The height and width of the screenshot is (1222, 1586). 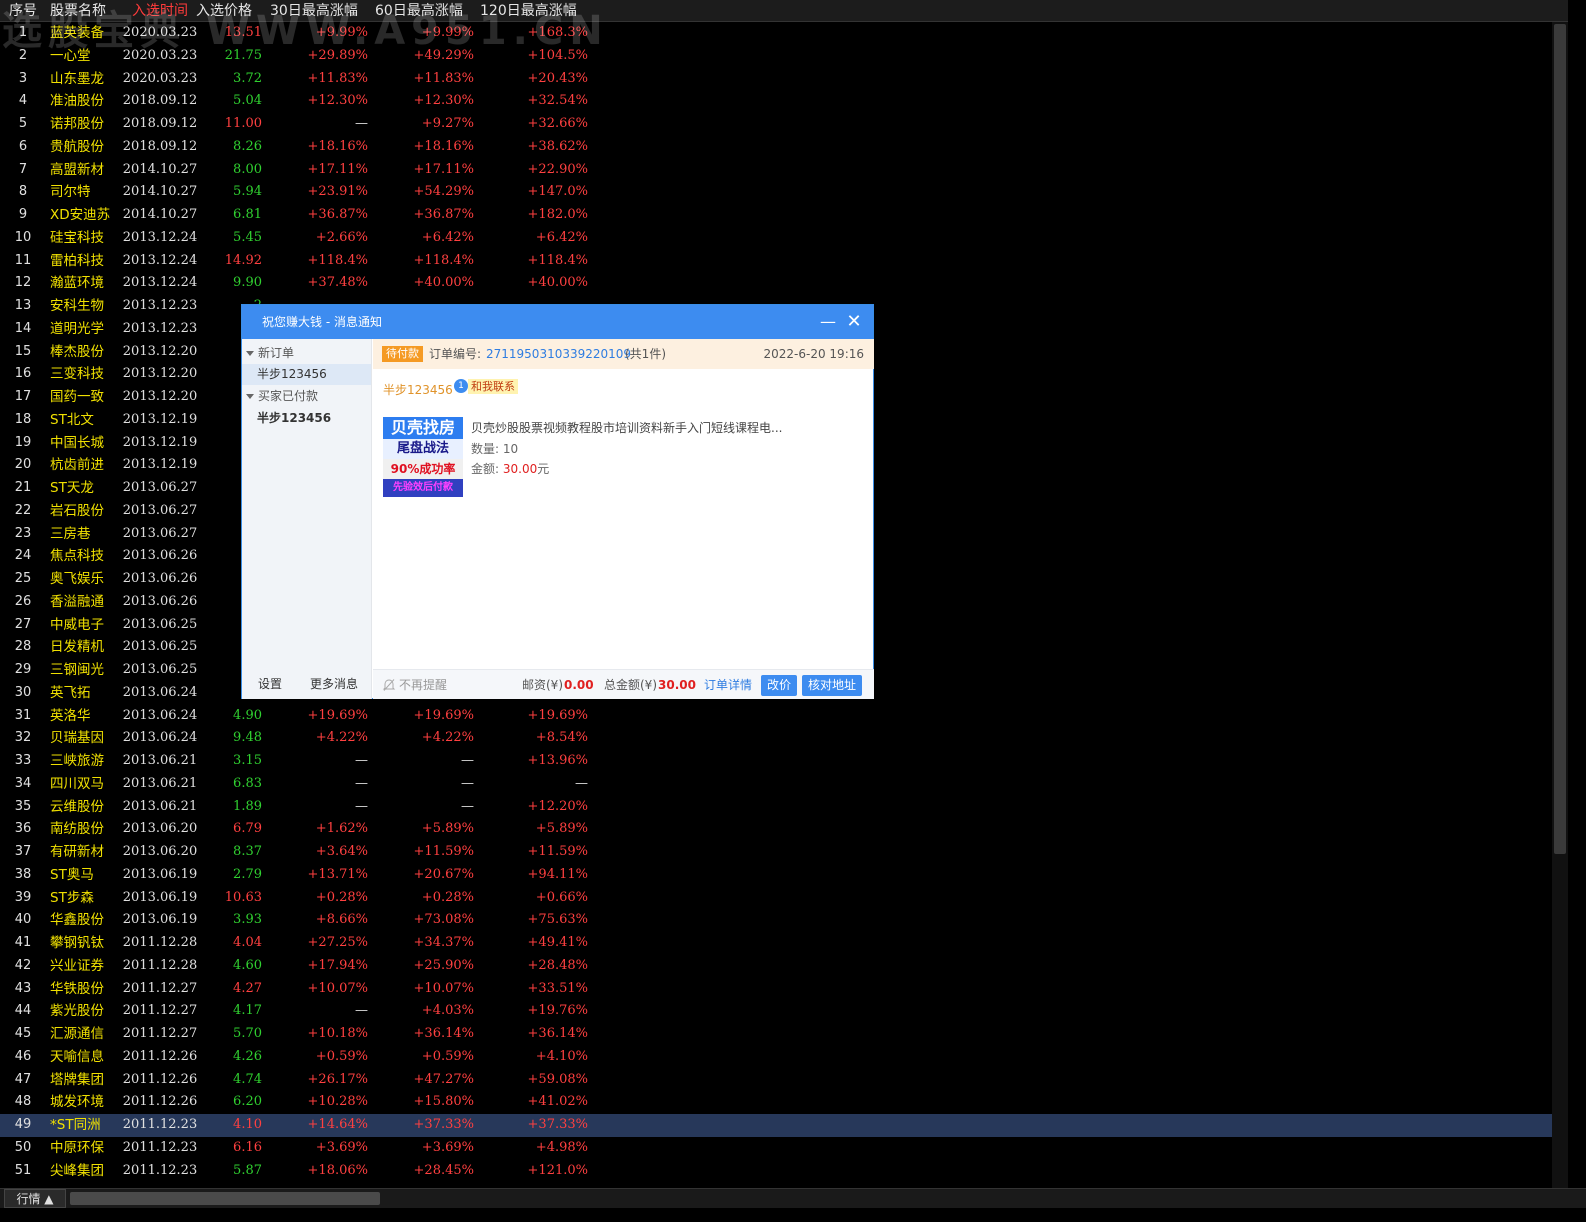 What do you see at coordinates (443, 1102) in the screenshot?
I see `max-gain-60d: +15.80%` at bounding box center [443, 1102].